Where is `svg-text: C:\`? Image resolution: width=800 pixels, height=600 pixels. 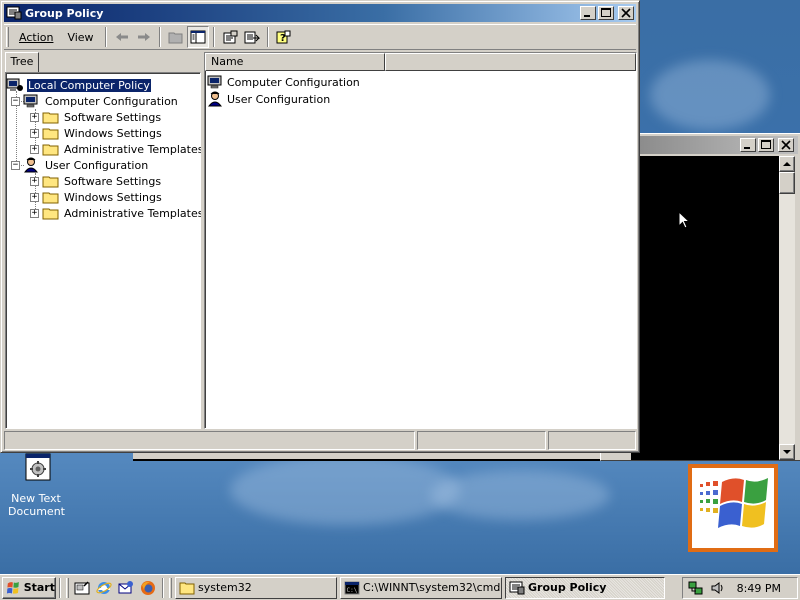
svg-text: C:\ is located at coordinates (352, 590).